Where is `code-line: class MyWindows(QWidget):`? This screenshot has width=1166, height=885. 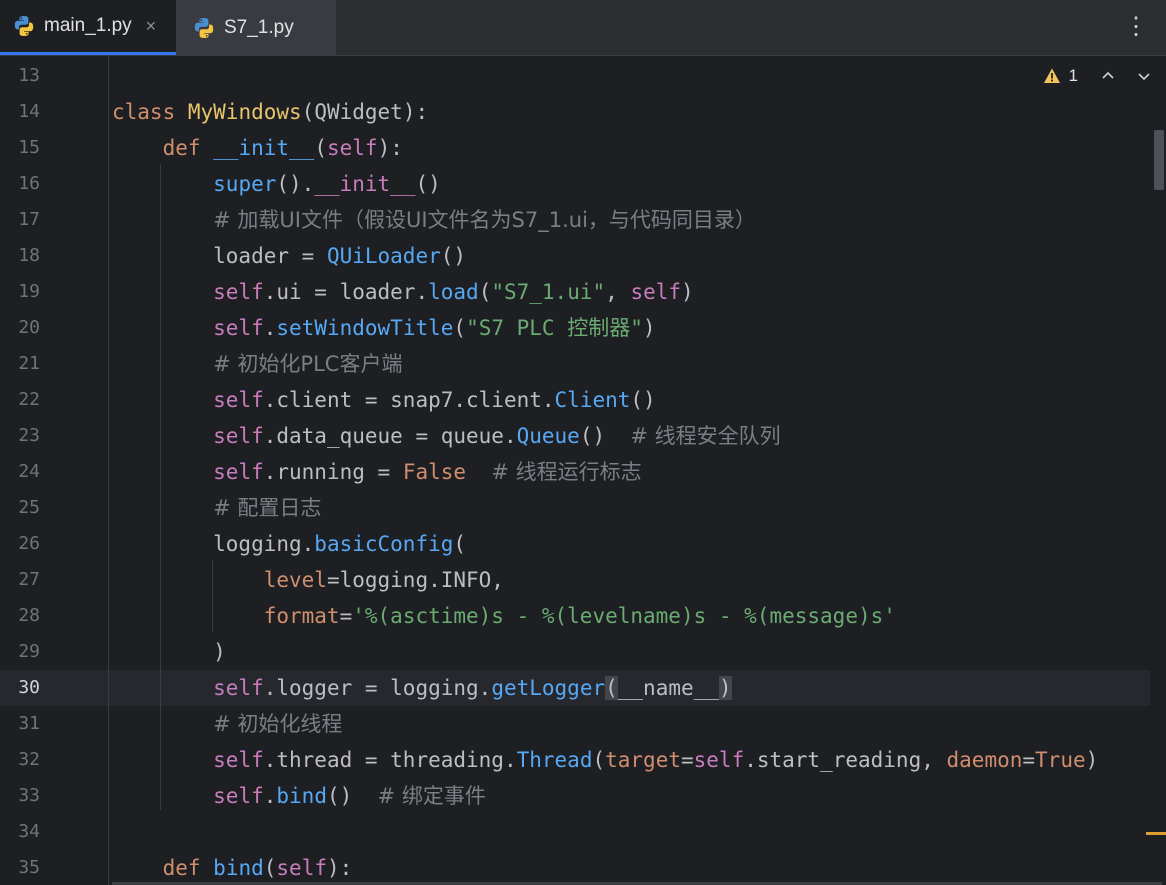 code-line: class MyWindows(QWidget): is located at coordinates (270, 112).